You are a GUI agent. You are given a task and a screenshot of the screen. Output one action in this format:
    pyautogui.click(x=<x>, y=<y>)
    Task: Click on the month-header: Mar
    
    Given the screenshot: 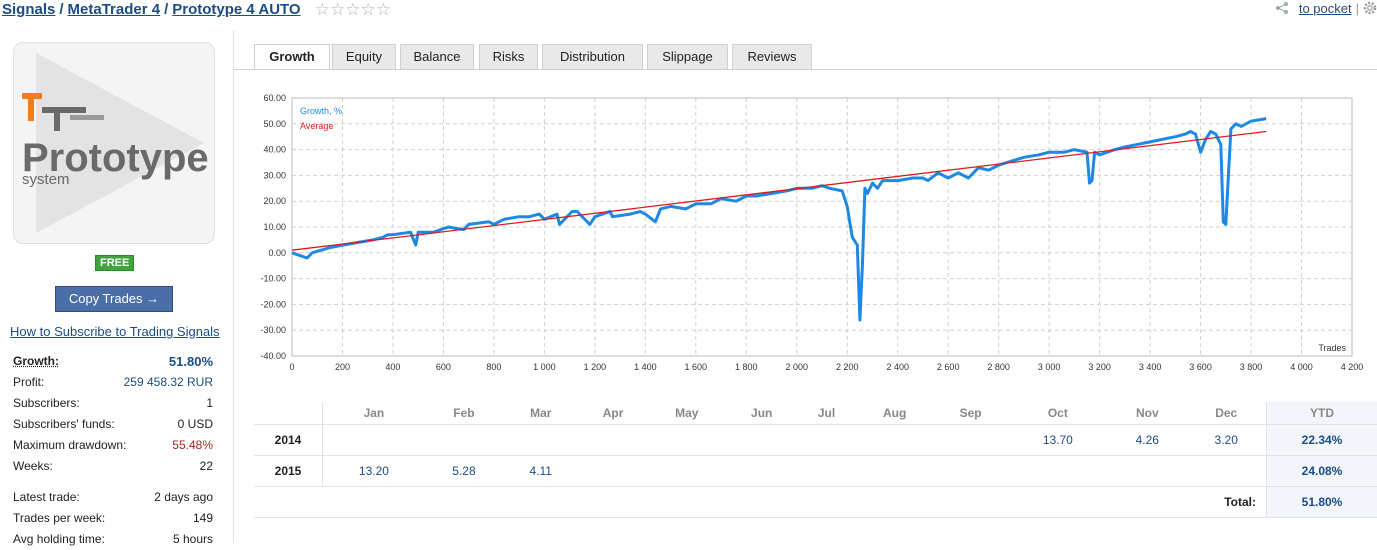 What is the action you would take?
    pyautogui.click(x=540, y=413)
    